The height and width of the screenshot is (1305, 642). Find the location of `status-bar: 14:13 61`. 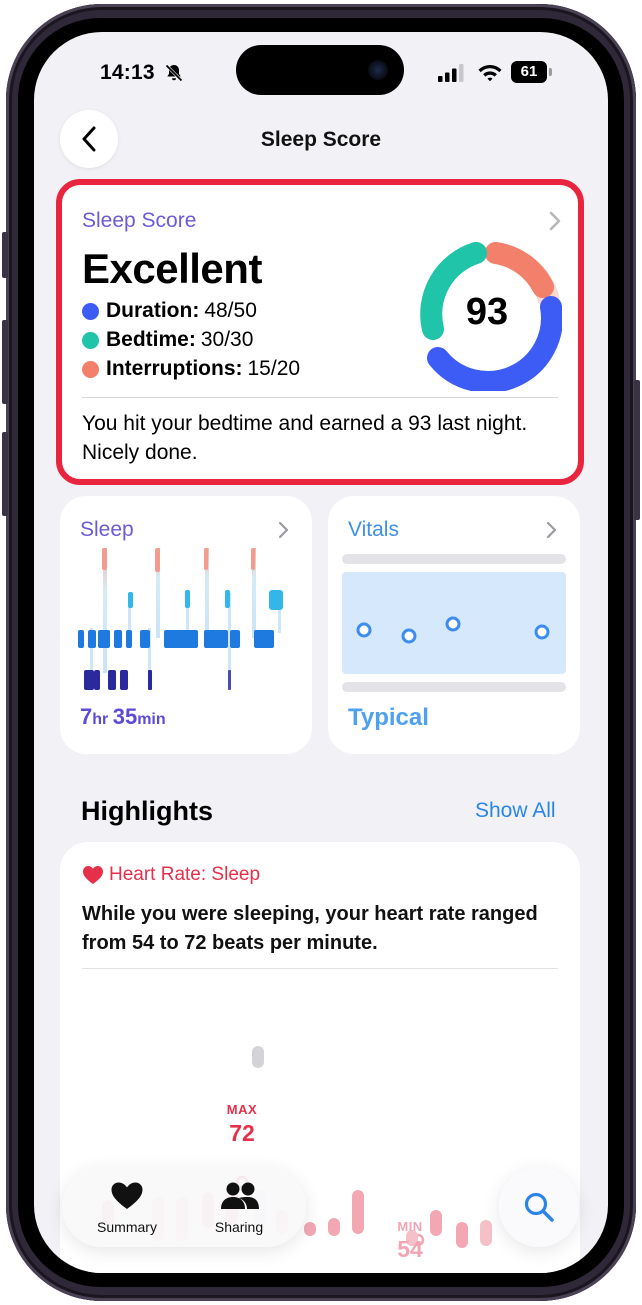

status-bar: 14:13 61 is located at coordinates (321, 72).